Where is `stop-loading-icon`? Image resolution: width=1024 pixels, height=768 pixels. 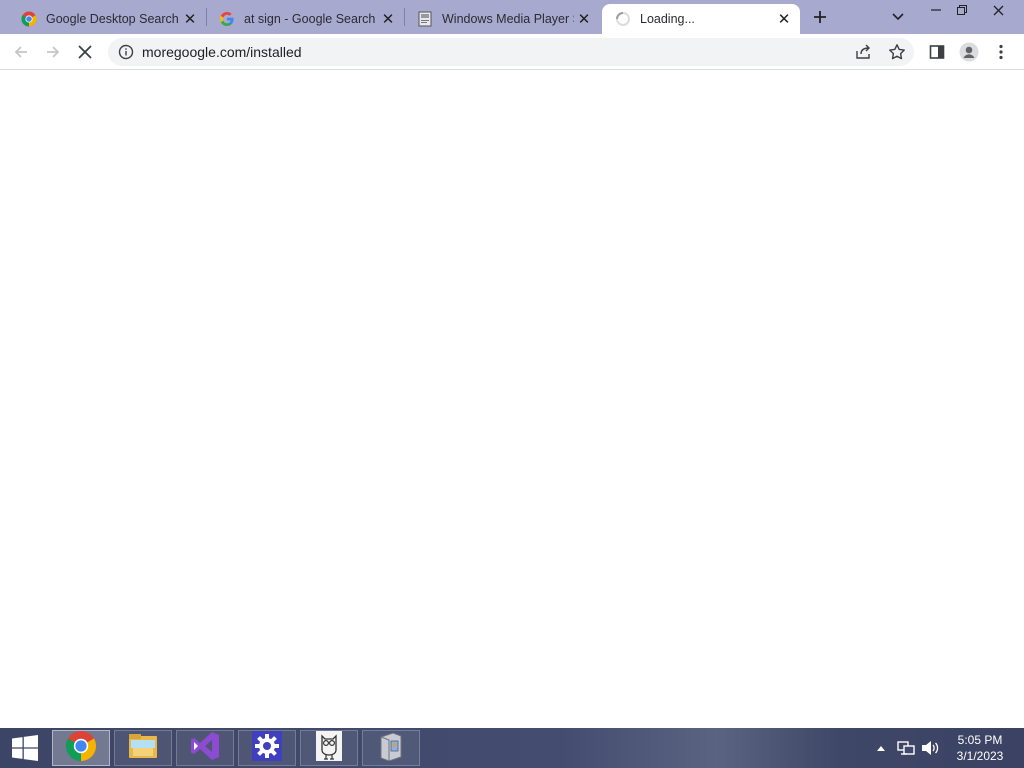 stop-loading-icon is located at coordinates (85, 52).